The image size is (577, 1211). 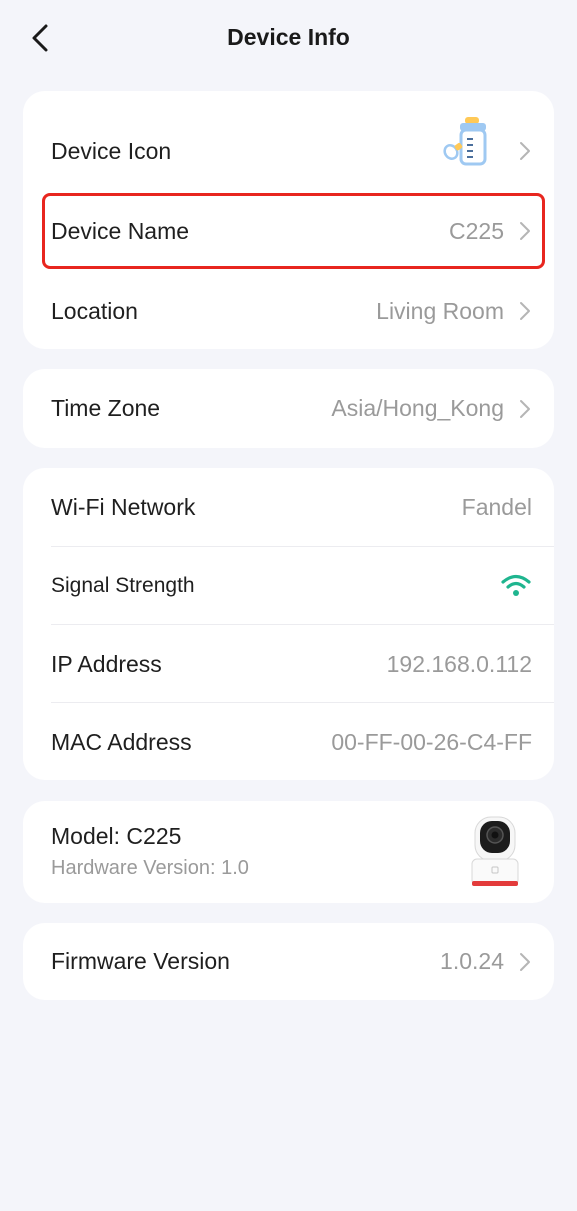 I want to click on firmware-version-label: Firmware Version, so click(x=140, y=961).